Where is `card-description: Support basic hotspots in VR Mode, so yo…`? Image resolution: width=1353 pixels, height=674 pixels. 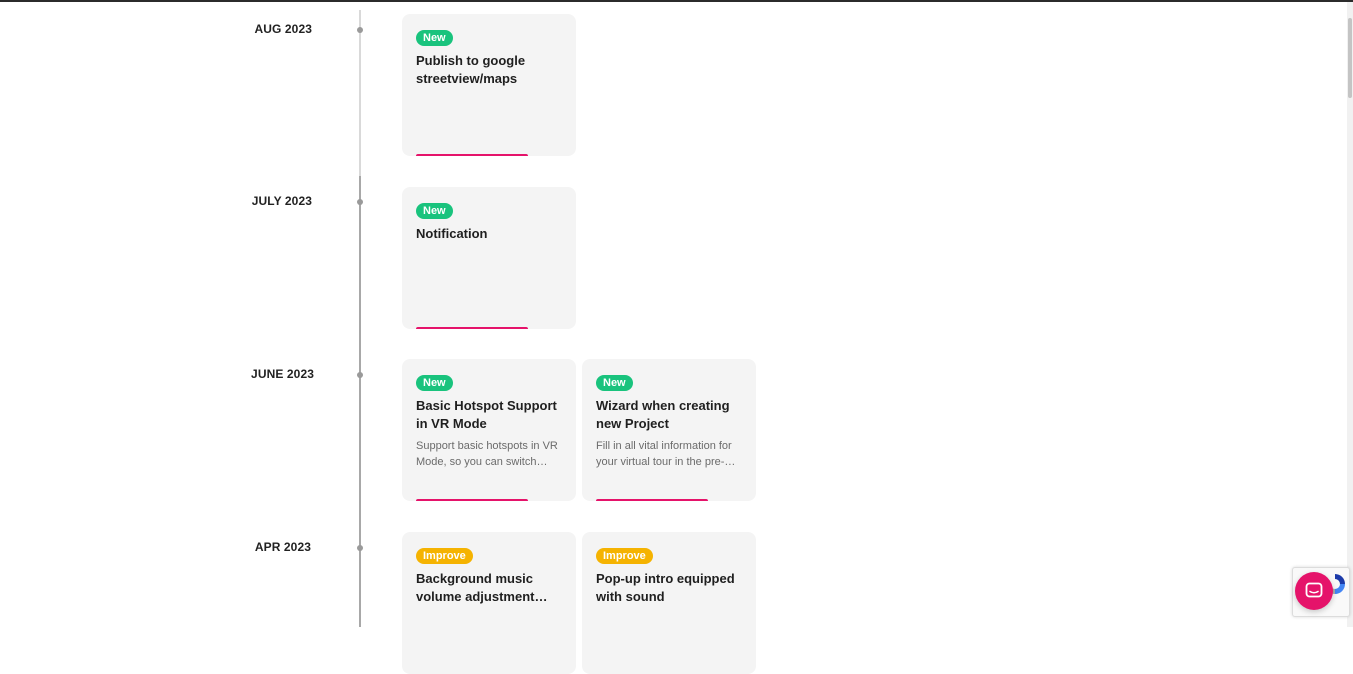
card-description: Support basic hotspots in VR Mode, so yo… is located at coordinates (487, 454).